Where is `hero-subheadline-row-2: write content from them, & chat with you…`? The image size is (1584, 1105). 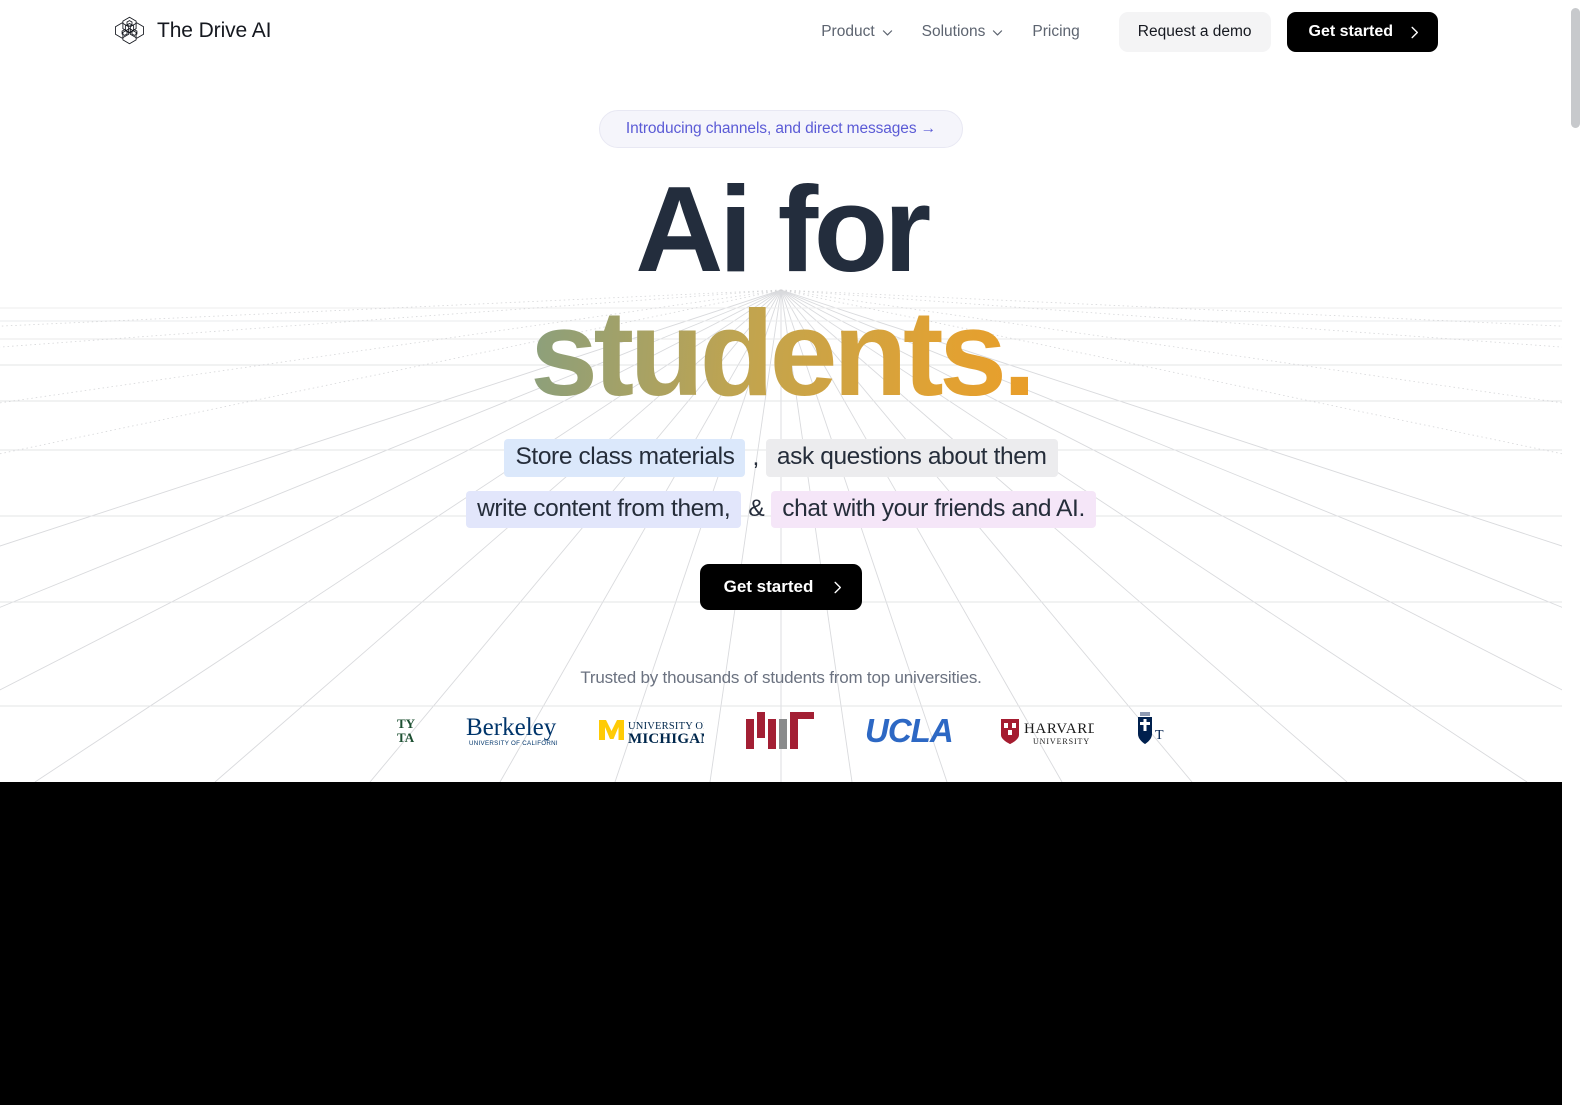 hero-subheadline-row-2: write content from them, & chat with you… is located at coordinates (781, 509).